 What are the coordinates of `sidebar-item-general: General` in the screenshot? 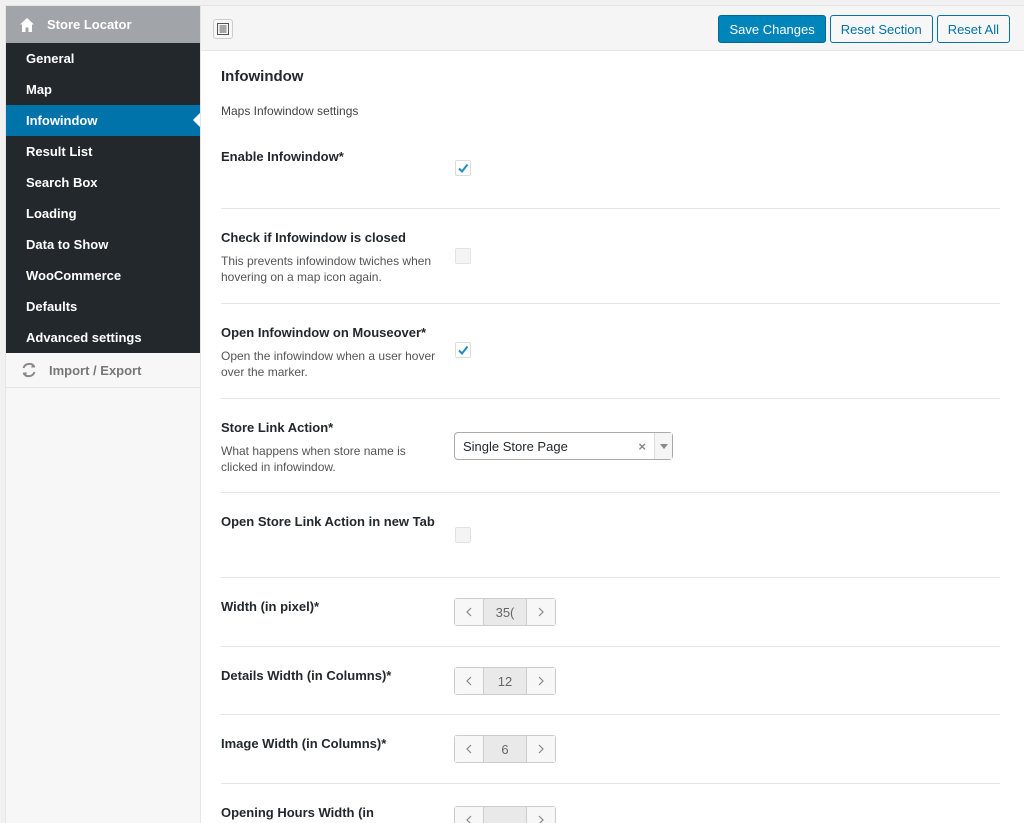 It's located at (103, 58).